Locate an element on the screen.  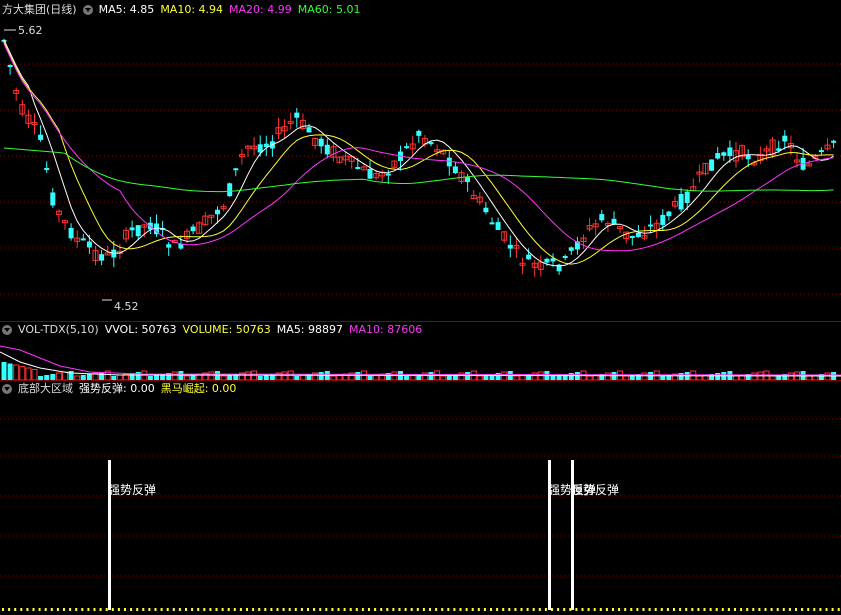
indicator-panel-menu-icon is located at coordinates (7, 389).